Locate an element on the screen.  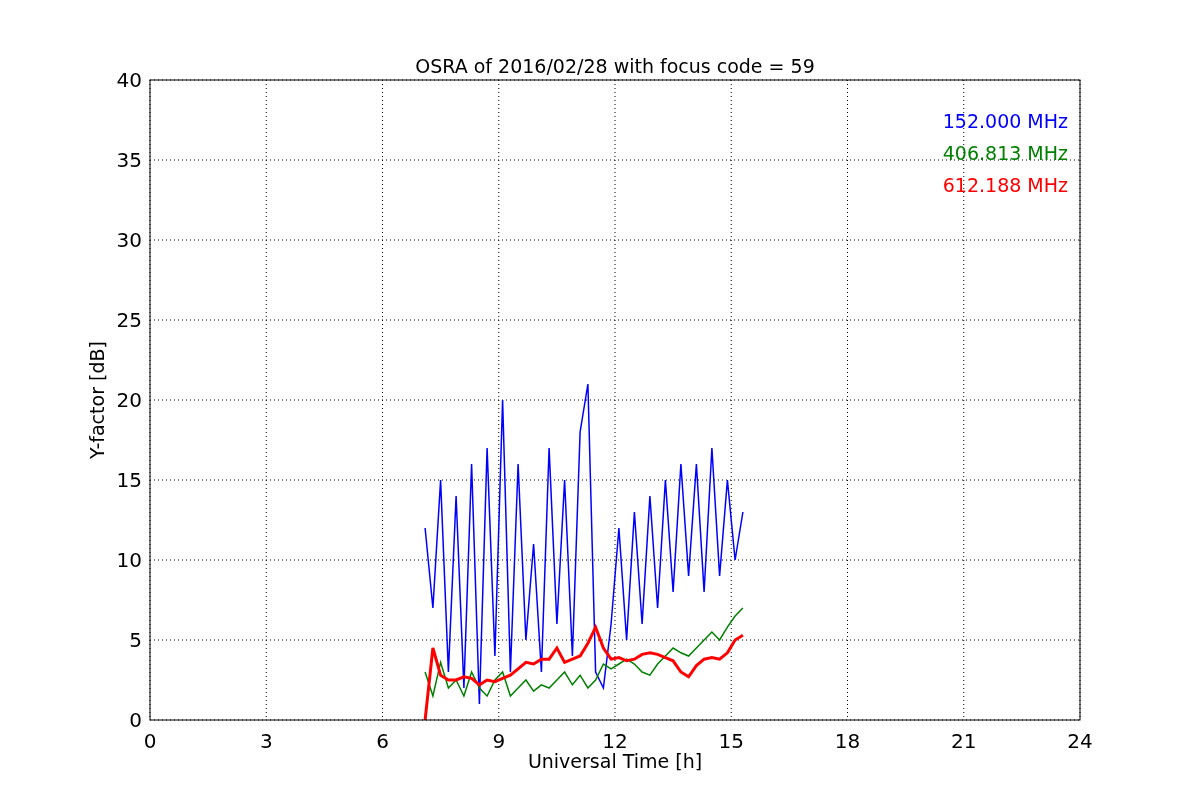
x-tick-label: 3 is located at coordinates (266, 741).